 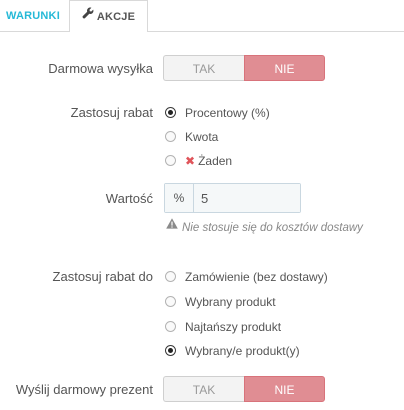 I want to click on tab-akcje: AKCJE, so click(x=108, y=16).